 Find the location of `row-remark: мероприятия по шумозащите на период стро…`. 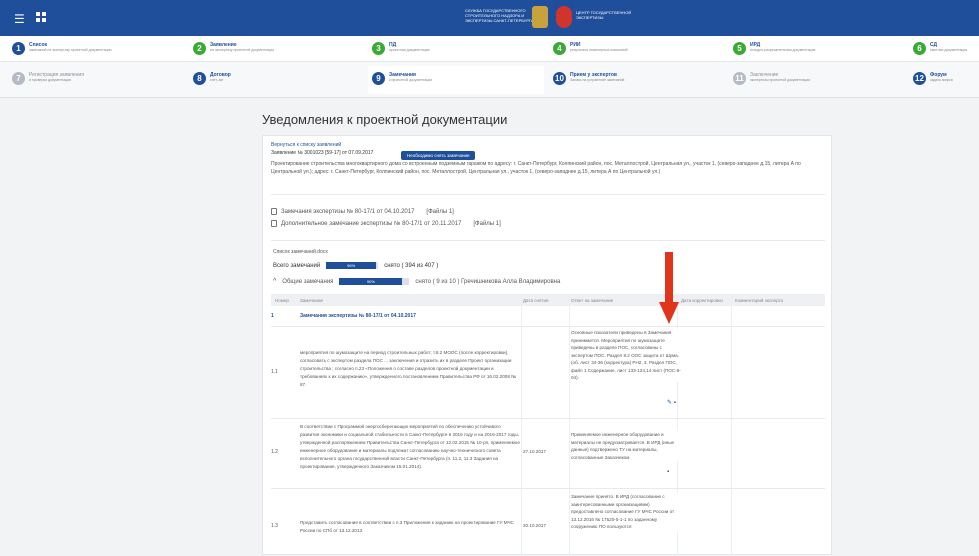

row-remark: мероприятия по шумозащите на период стро… is located at coordinates (408, 368).